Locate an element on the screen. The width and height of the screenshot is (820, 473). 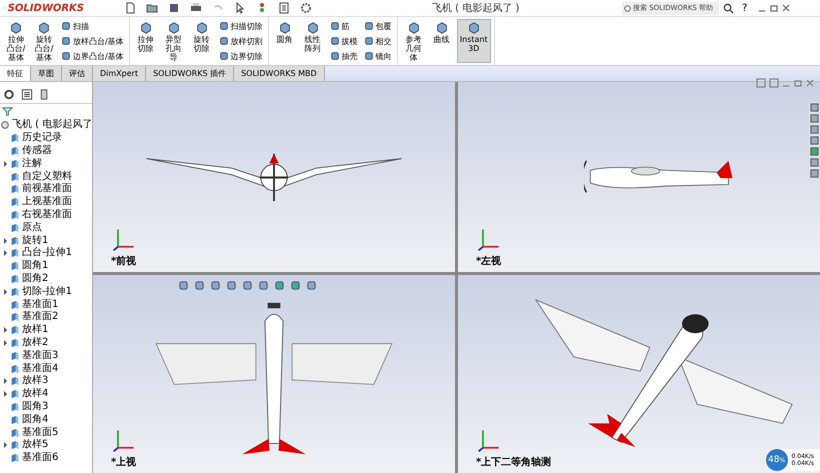
tree-item: 基准面3 is located at coordinates (40, 356).